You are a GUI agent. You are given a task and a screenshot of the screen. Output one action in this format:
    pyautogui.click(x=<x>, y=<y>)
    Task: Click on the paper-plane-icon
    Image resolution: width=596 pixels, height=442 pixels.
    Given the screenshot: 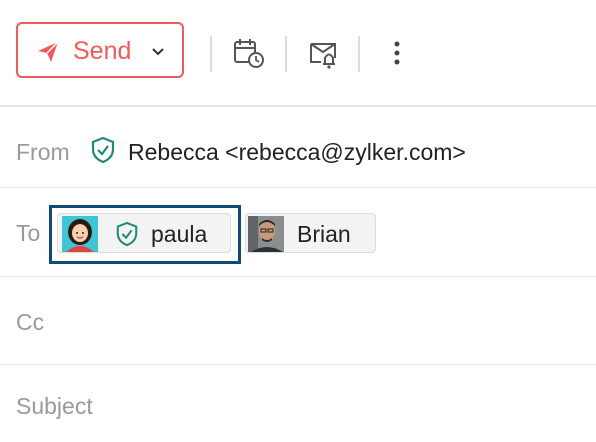 What is the action you would take?
    pyautogui.click(x=48, y=51)
    